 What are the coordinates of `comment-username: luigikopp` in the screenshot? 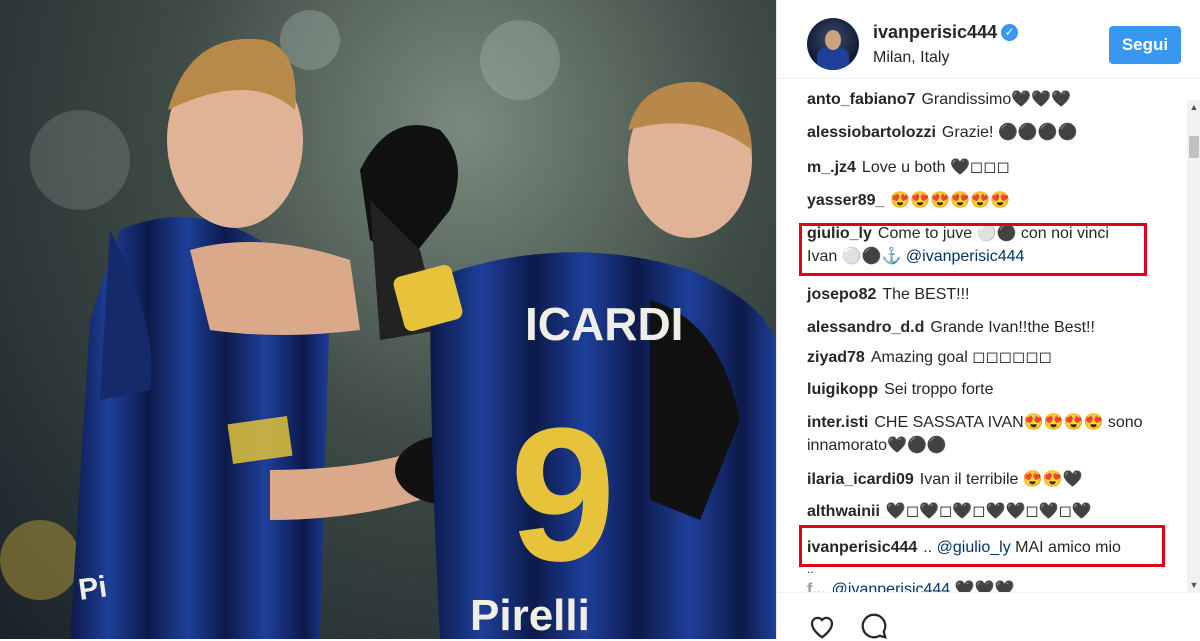 It's located at (842, 389).